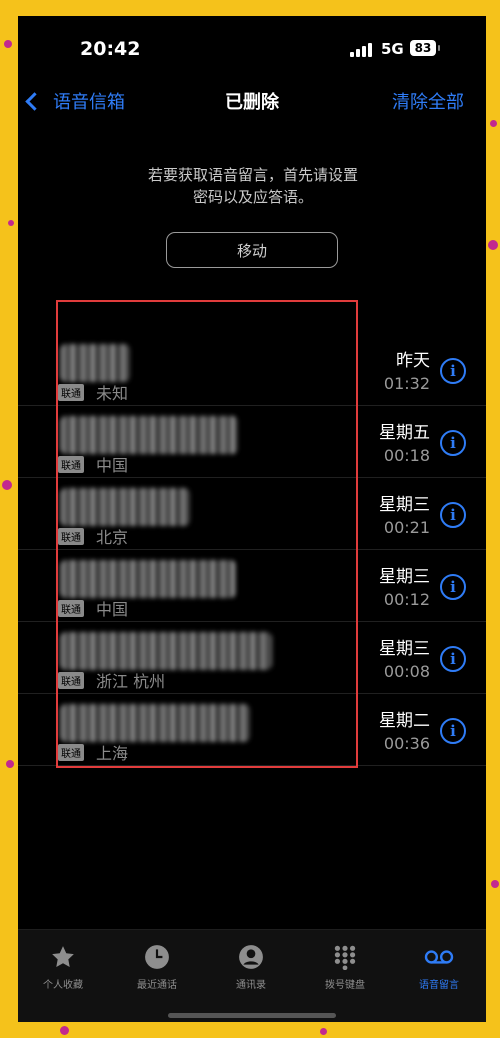  Describe the element at coordinates (406, 599) in the screenshot. I see `voicemail-duration: 00:12` at that location.